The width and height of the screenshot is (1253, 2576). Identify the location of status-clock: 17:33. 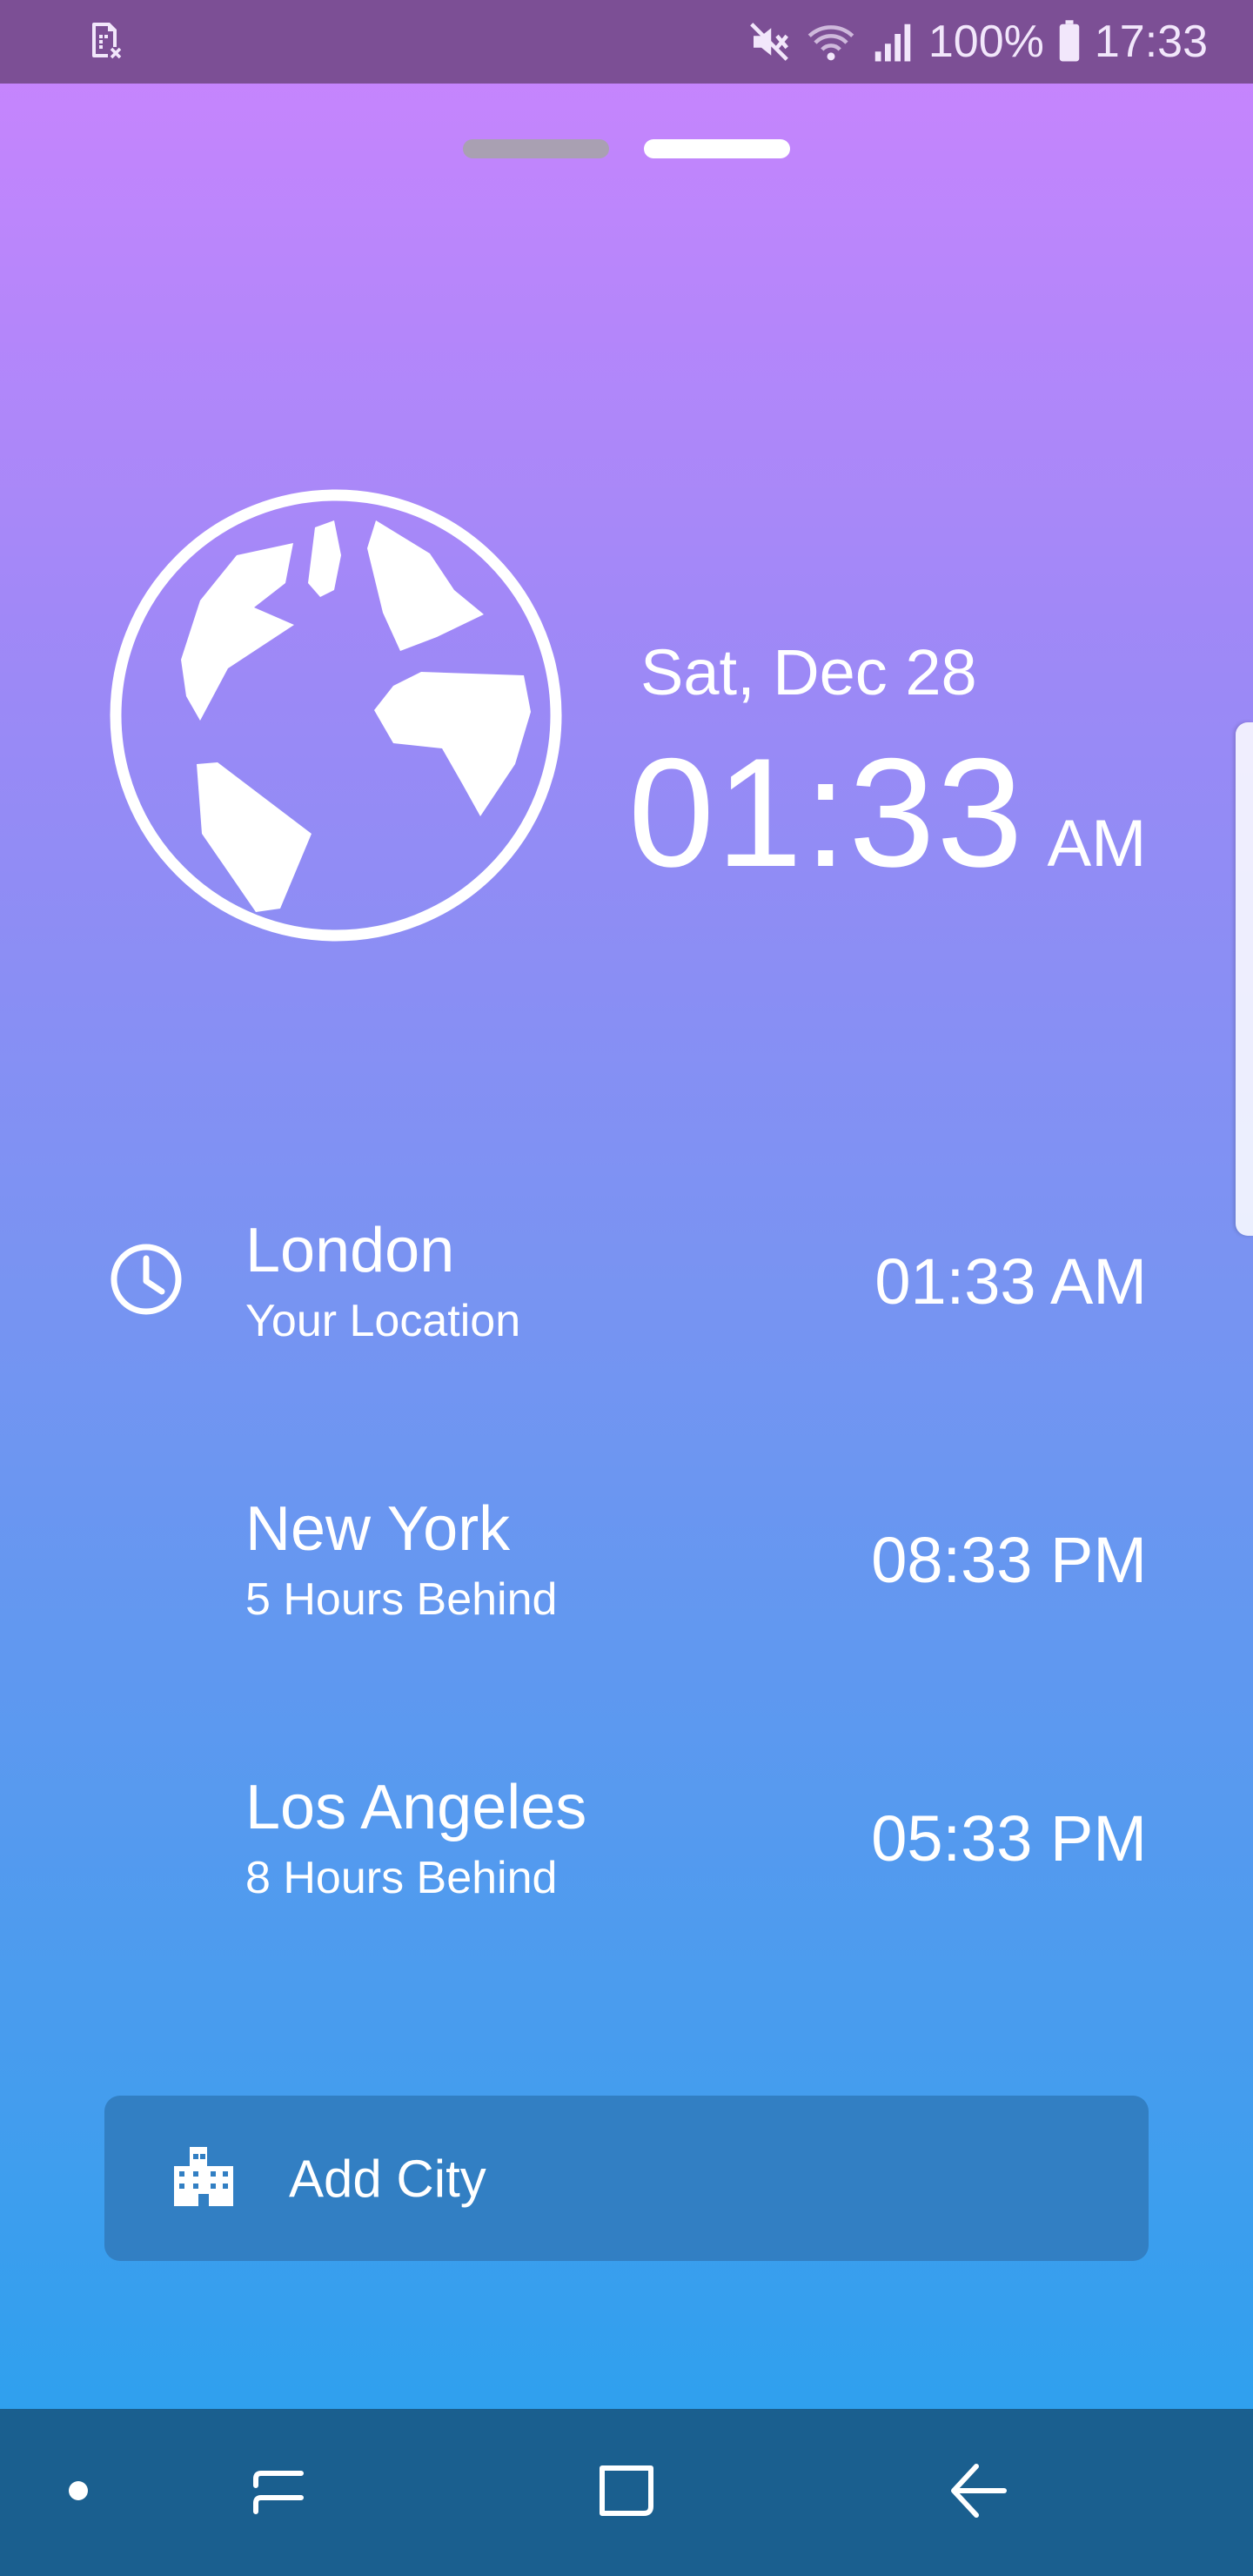
(1151, 42).